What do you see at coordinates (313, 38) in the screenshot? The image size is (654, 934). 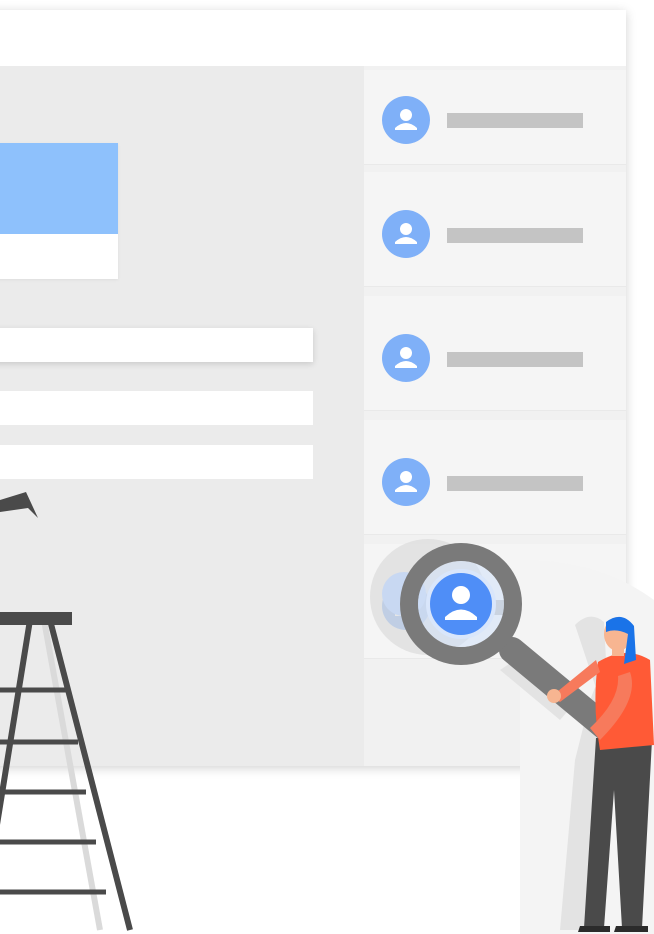 I see `window-title-bar` at bounding box center [313, 38].